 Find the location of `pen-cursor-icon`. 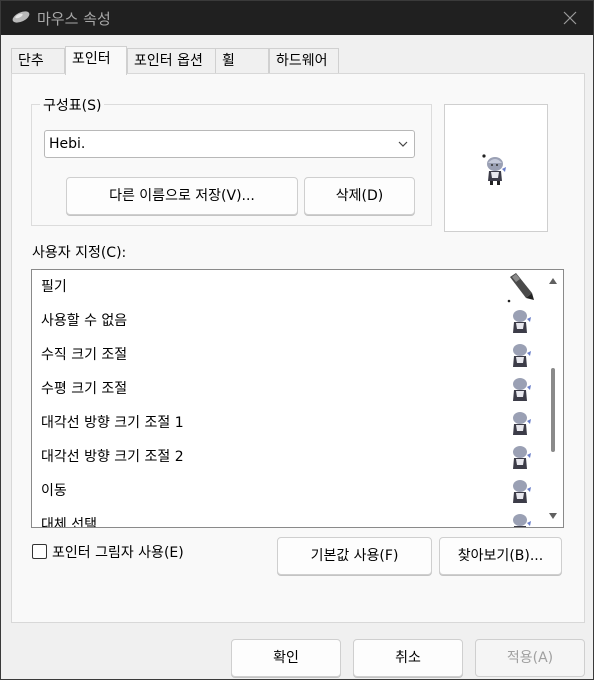

pen-cursor-icon is located at coordinates (520, 288).